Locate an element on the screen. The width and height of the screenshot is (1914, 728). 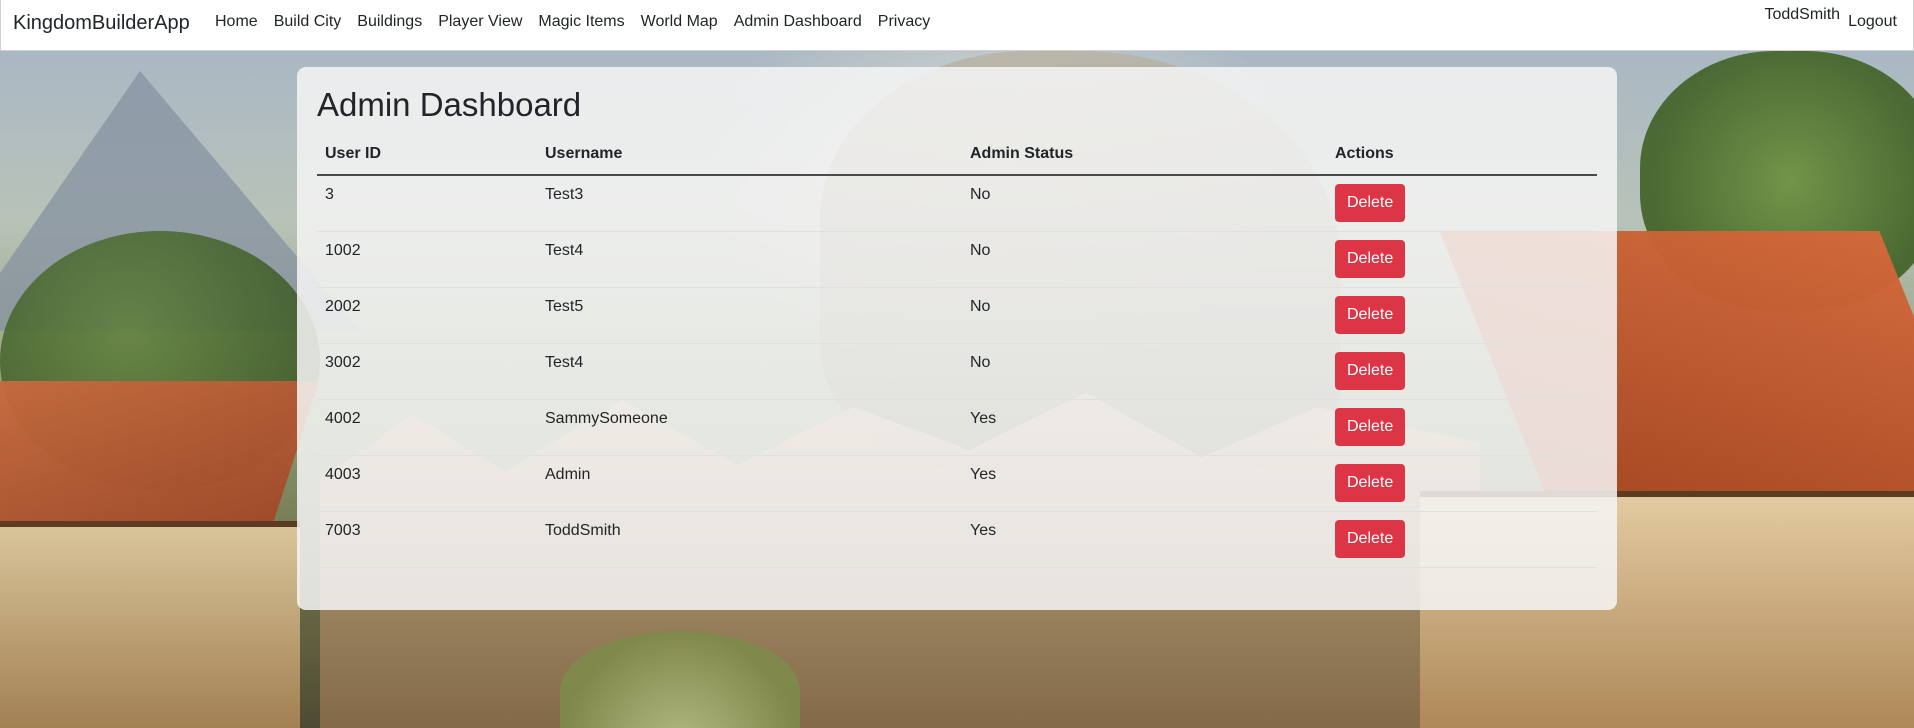
nav-item-home: Home is located at coordinates (236, 22).